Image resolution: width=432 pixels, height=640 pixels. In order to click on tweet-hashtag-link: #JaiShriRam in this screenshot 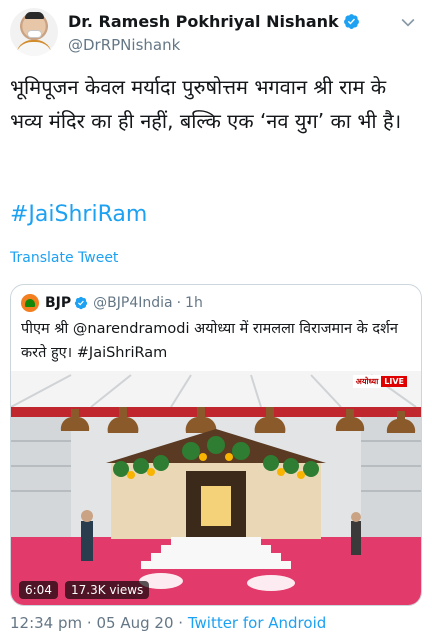, I will do `click(78, 214)`.